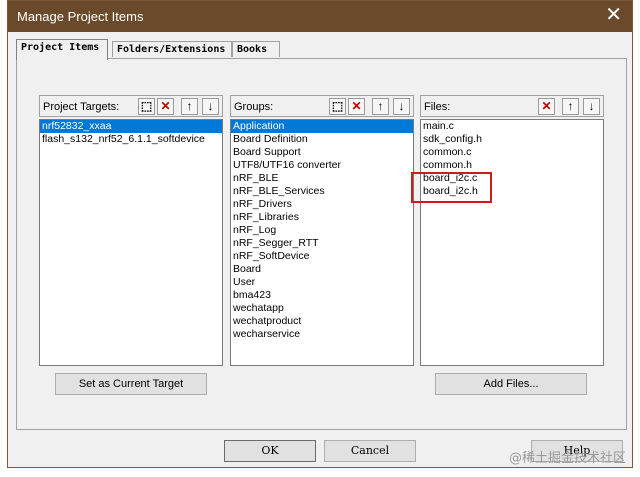 The width and height of the screenshot is (640, 477). What do you see at coordinates (512, 106) in the screenshot?
I see `files-header: Files: ✕ ↑ ↓` at bounding box center [512, 106].